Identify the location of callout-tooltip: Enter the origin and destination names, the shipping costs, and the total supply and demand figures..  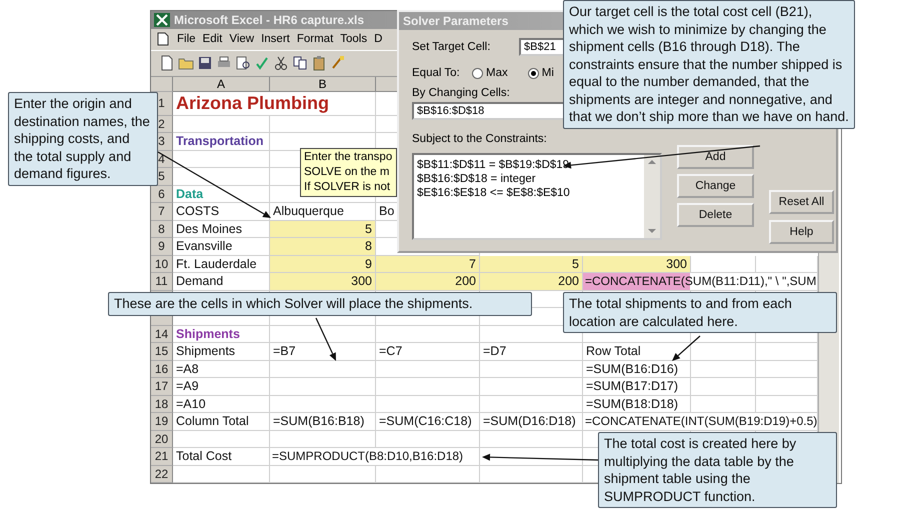
(83, 139).